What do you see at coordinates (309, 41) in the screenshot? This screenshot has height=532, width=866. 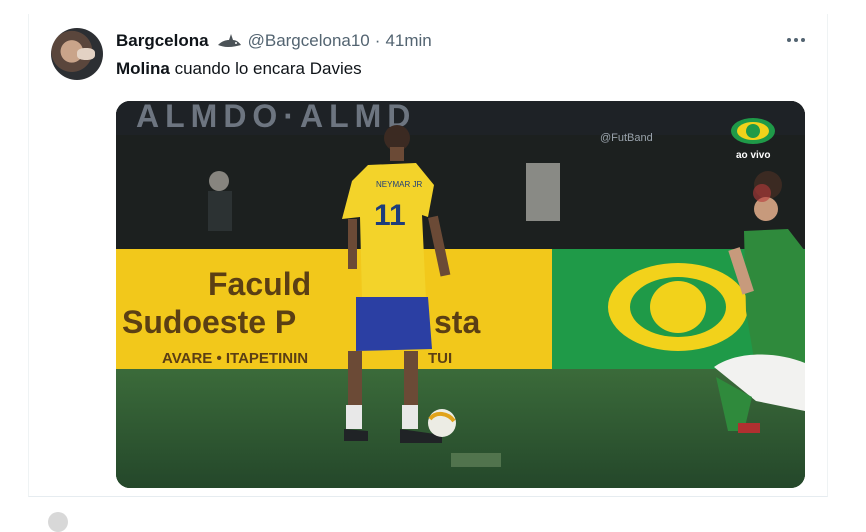 I see `handle: @Bargcelona10` at bounding box center [309, 41].